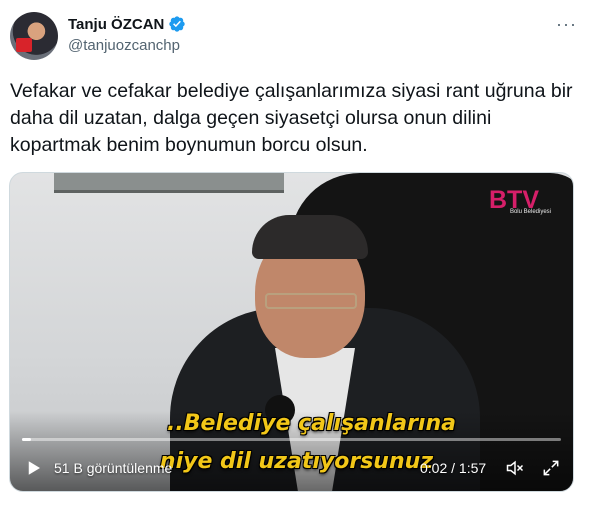 The height and width of the screenshot is (508, 589). What do you see at coordinates (27, 439) in the screenshot?
I see `progress-fill` at bounding box center [27, 439].